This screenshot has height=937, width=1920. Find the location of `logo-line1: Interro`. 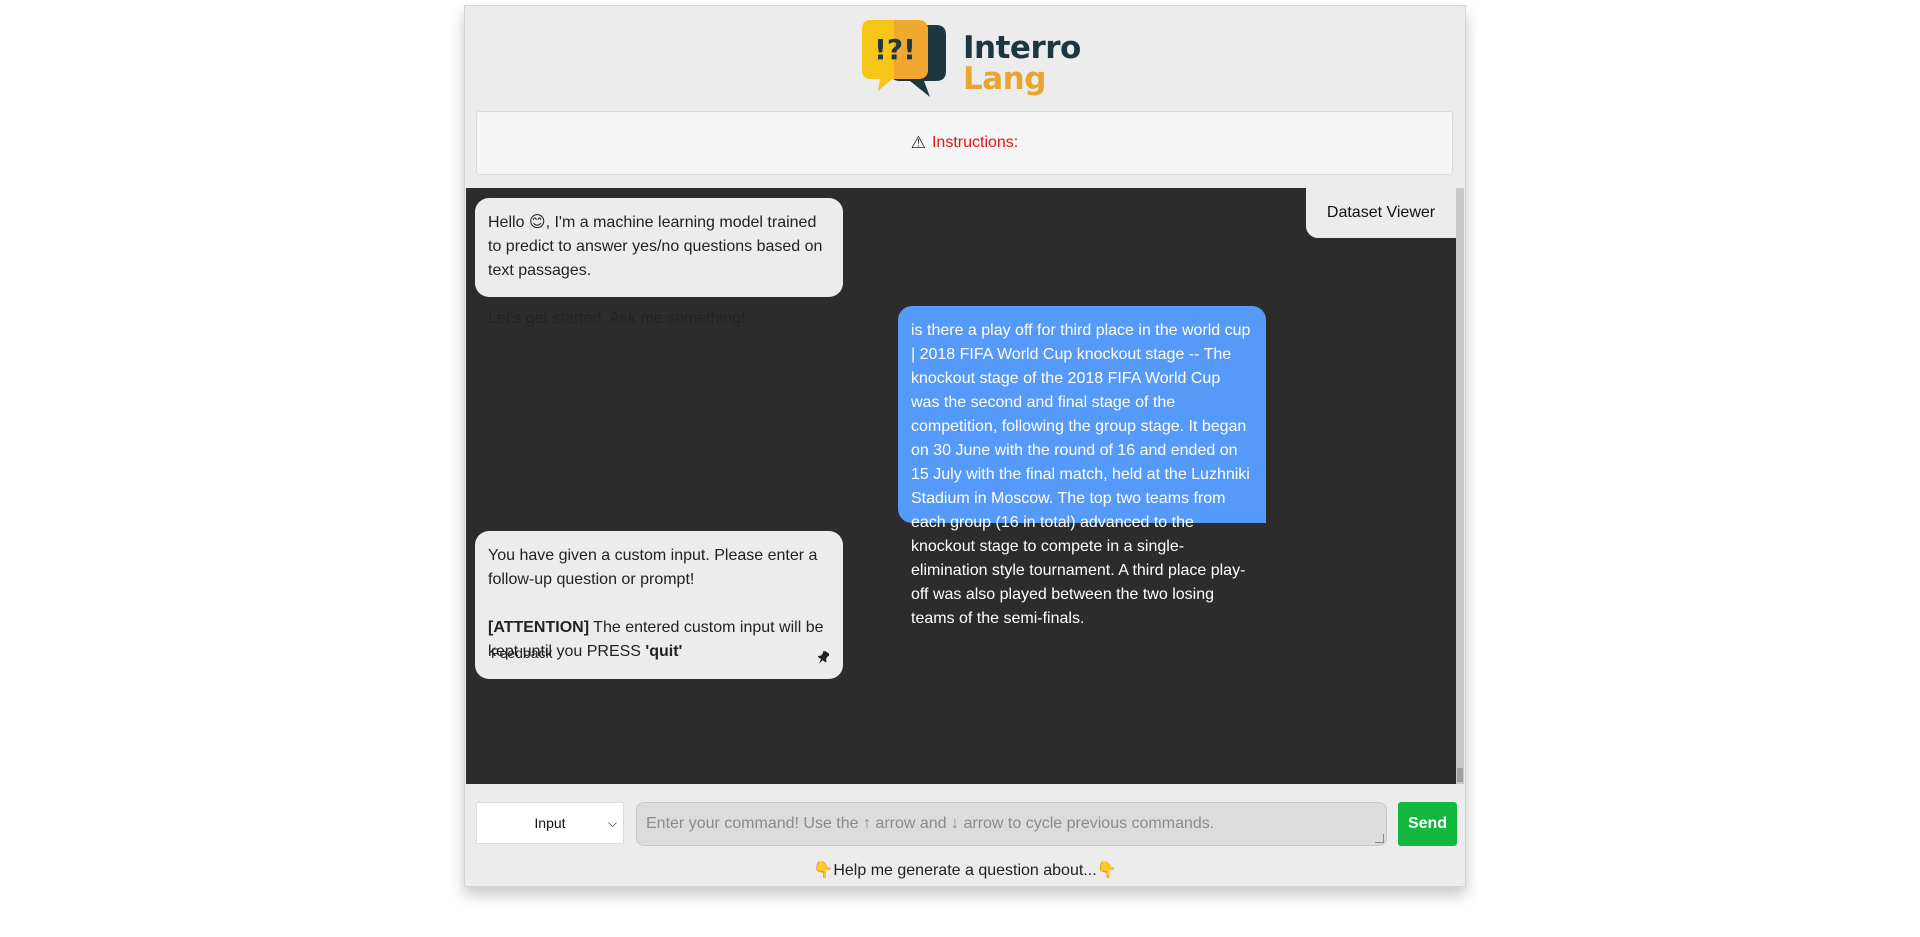

logo-line1: Interro is located at coordinates (1022, 48).